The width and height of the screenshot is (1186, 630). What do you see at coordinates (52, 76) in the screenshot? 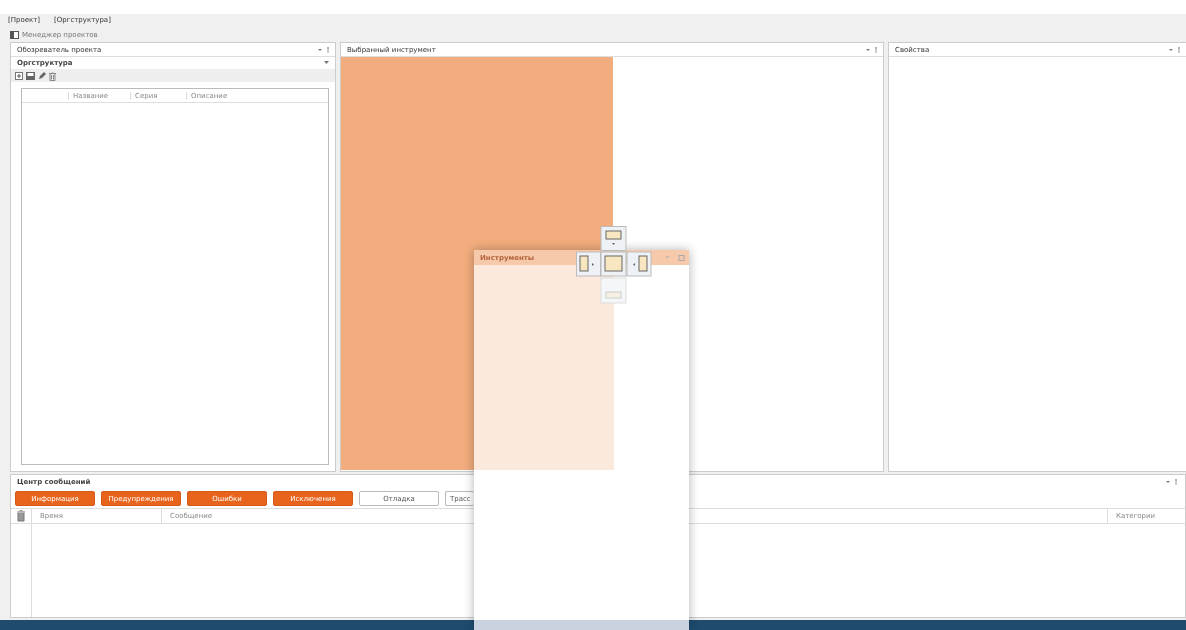
I see `trash-icon` at bounding box center [52, 76].